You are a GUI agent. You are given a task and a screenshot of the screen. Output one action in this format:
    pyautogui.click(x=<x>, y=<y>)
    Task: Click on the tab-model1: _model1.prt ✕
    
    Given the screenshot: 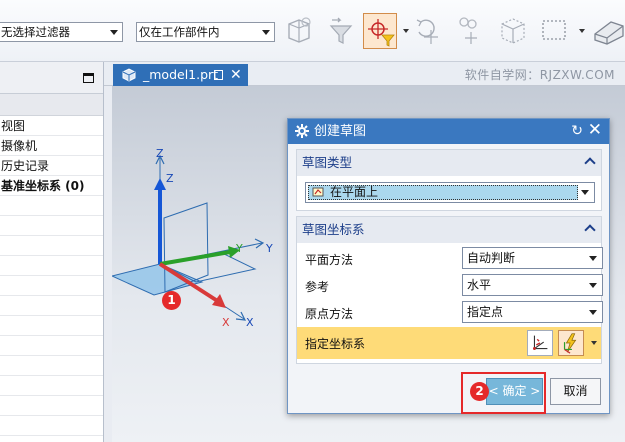 What is the action you would take?
    pyautogui.click(x=180, y=75)
    